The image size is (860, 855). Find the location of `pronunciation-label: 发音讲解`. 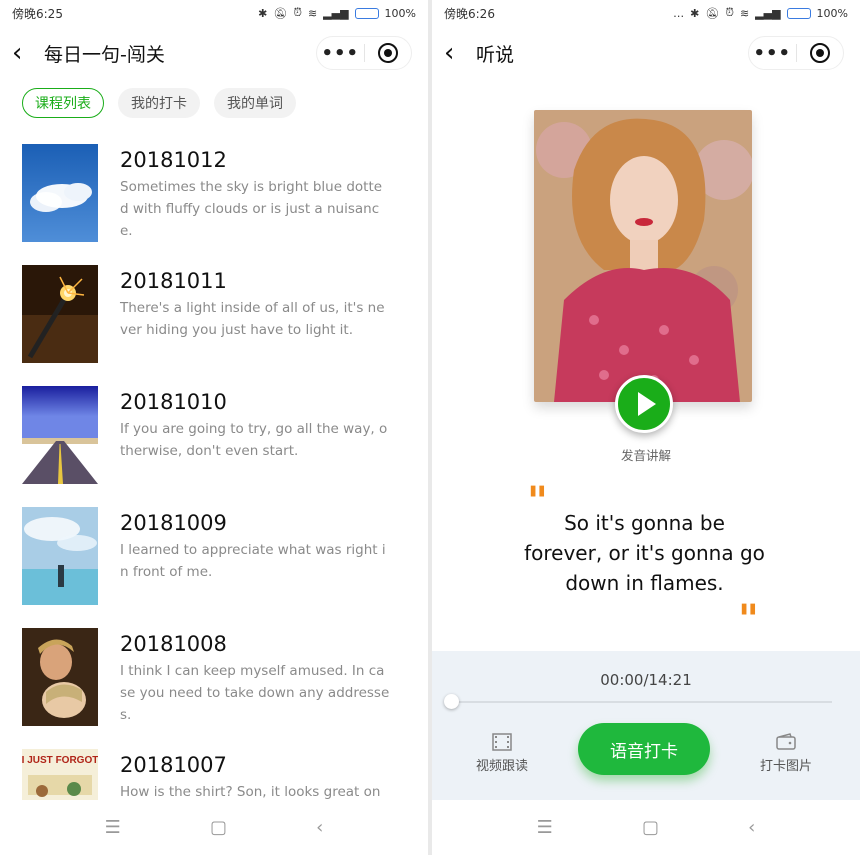

pronunciation-label: 发音讲解 is located at coordinates (645, 455).